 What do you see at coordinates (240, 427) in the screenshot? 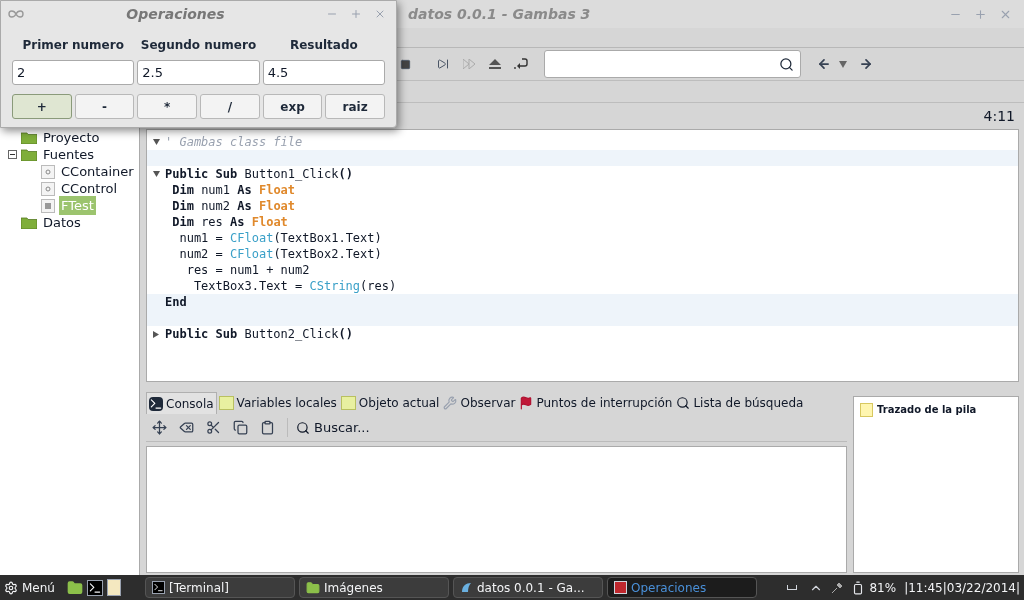
I see `copy-icon` at bounding box center [240, 427].